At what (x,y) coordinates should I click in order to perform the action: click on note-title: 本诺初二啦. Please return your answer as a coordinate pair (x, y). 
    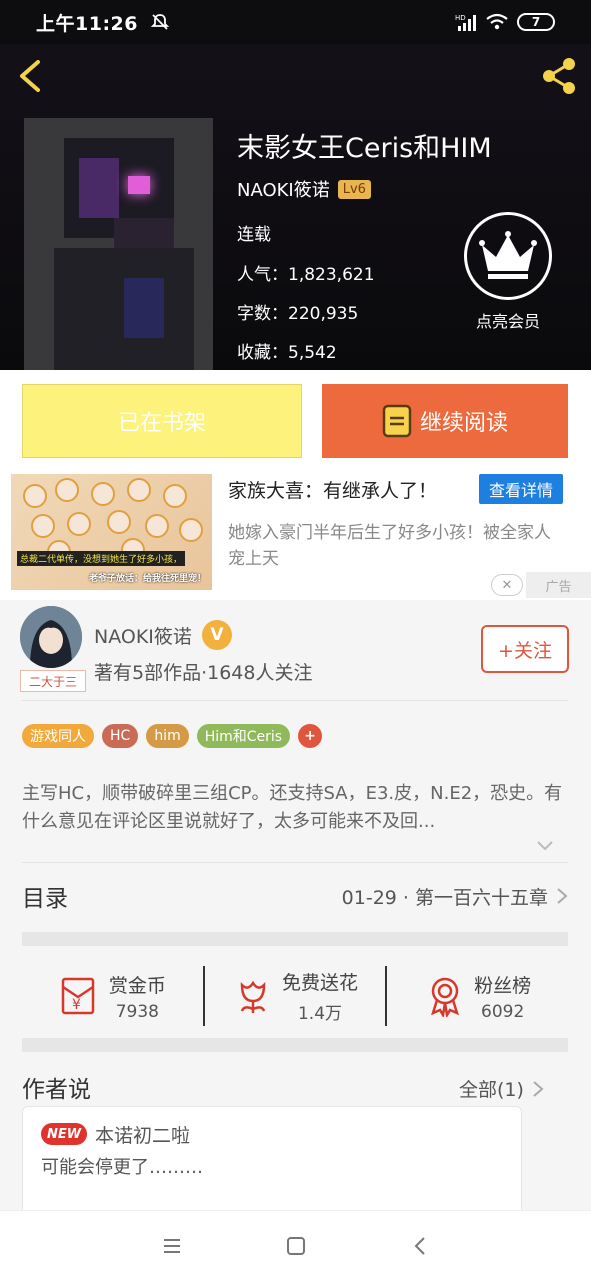
    Looking at the image, I should click on (143, 1136).